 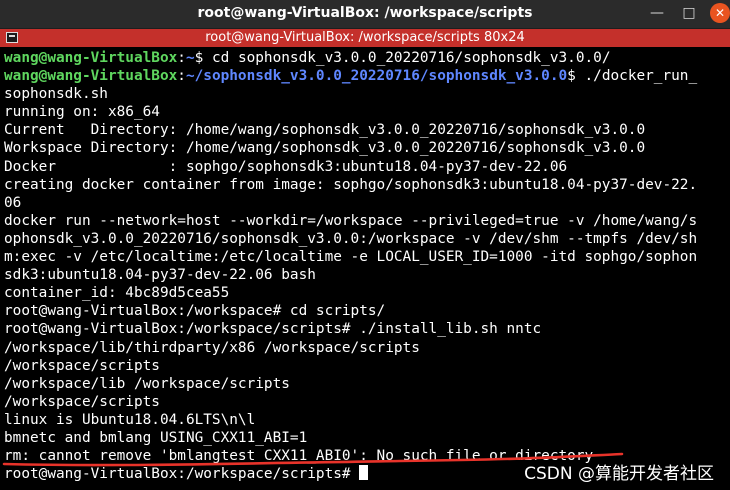 I want to click on window-title: root@wang-VirtualBox: /workspace/scripts, so click(x=365, y=13).